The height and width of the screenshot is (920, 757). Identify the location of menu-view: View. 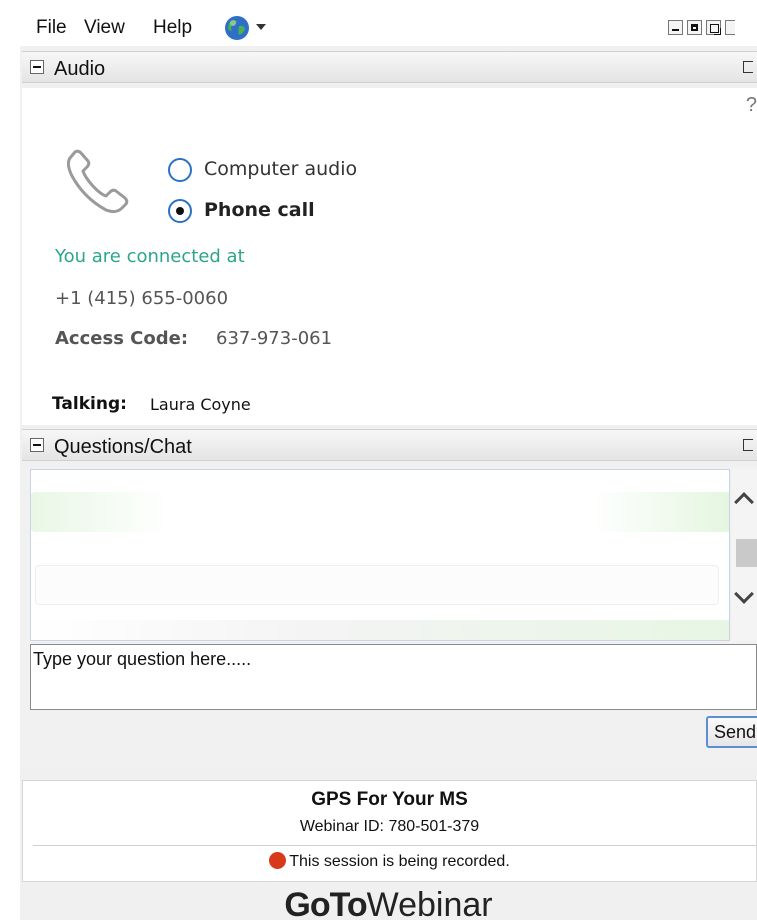
(104, 28).